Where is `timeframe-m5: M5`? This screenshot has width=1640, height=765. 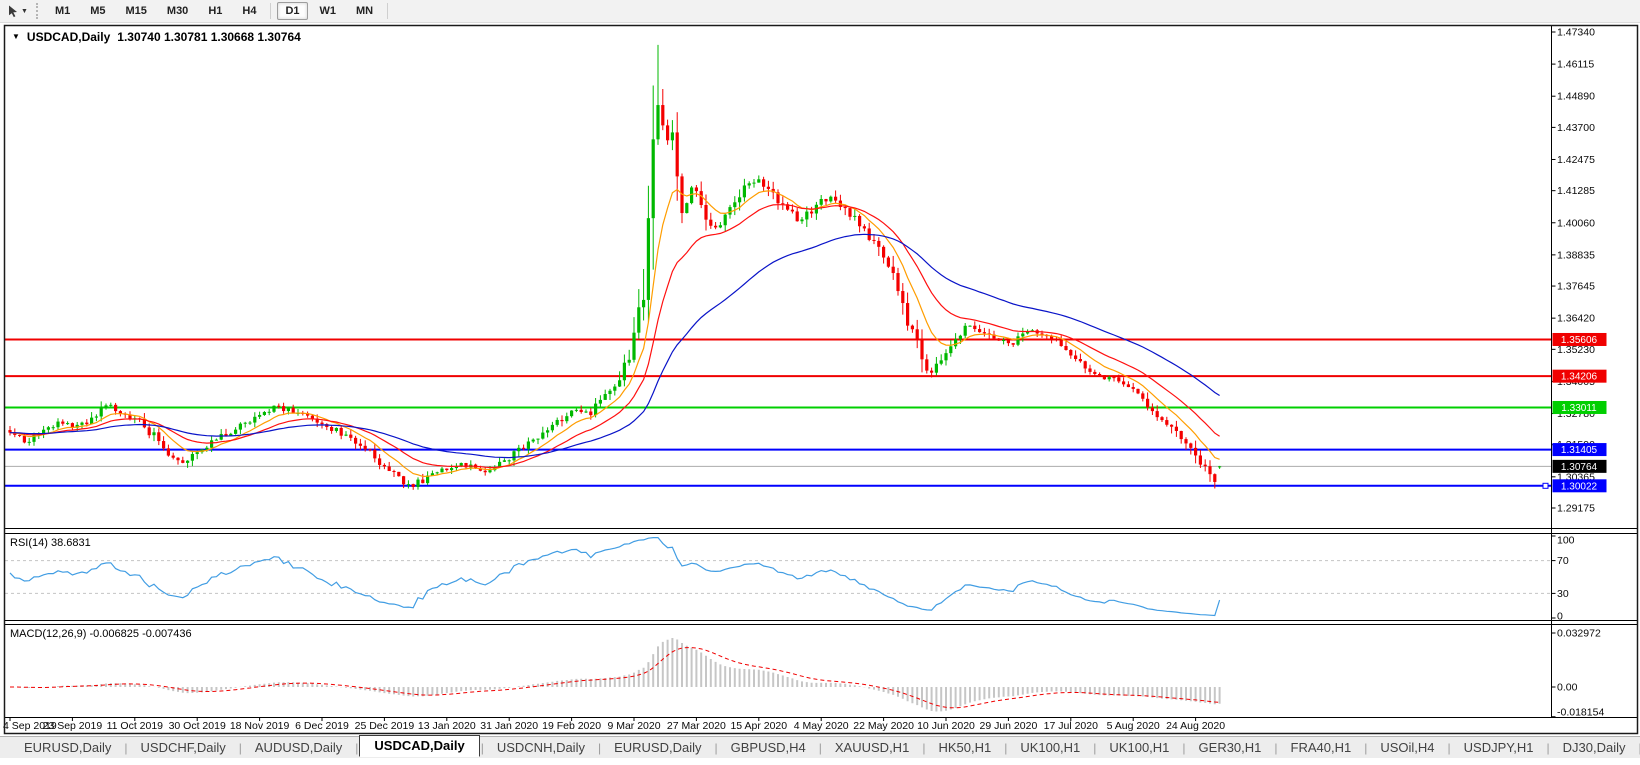
timeframe-m5: M5 is located at coordinates (97, 11).